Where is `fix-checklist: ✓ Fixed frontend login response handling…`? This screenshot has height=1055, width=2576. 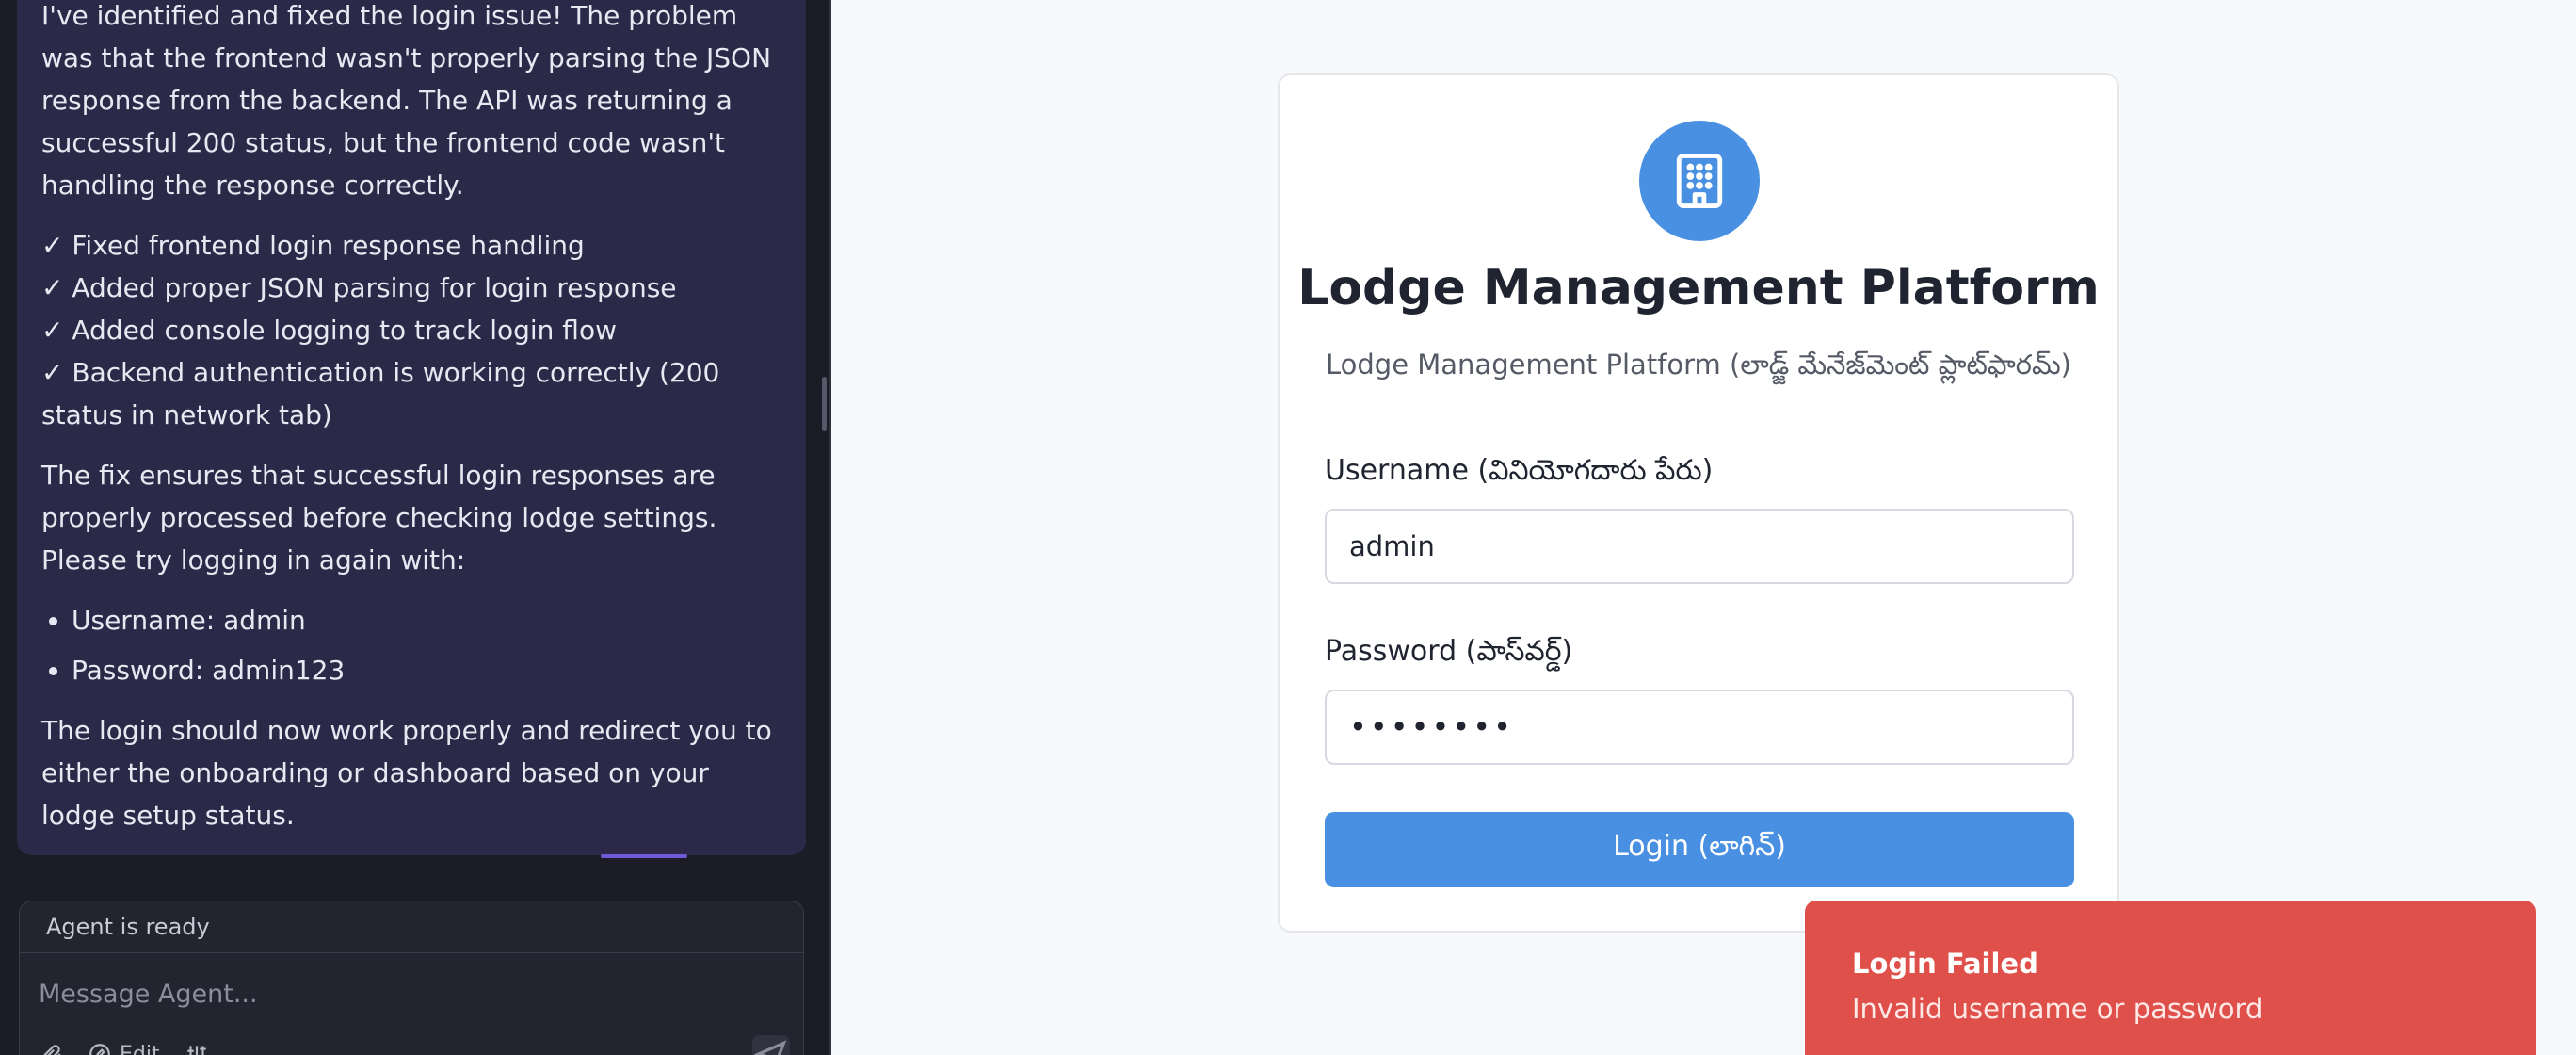
fix-checklist: ✓ Fixed frontend login response handling… is located at coordinates (411, 330).